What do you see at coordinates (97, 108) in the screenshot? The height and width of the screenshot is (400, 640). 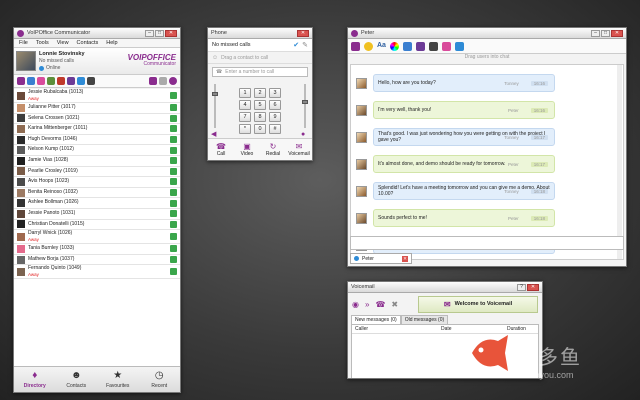 I see `contact-row: Julianne Pitter (1017)` at bounding box center [97, 108].